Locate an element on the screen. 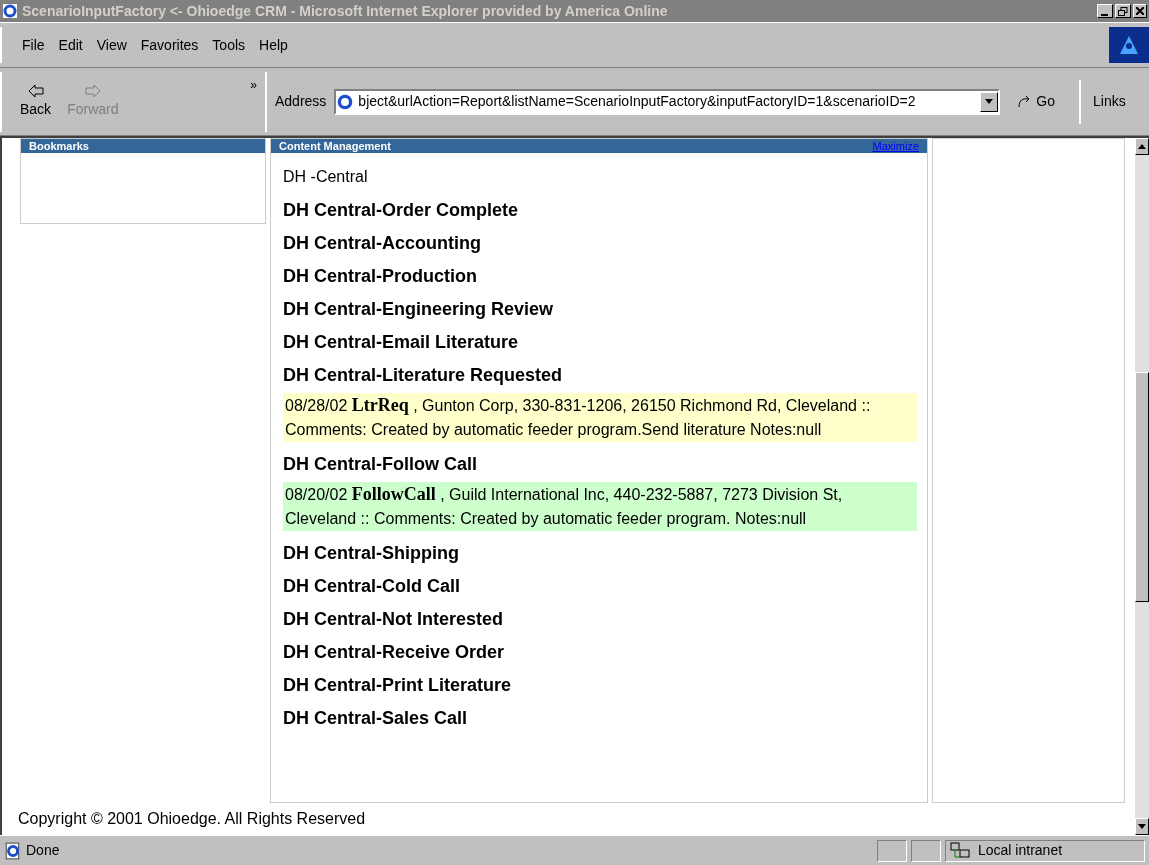 The height and width of the screenshot is (865, 1149). address-field: bject&urlAction=Report&listName=ScenarioInputFactory&inputFactoryID=1&scenarioID=2 is located at coordinates (667, 101).